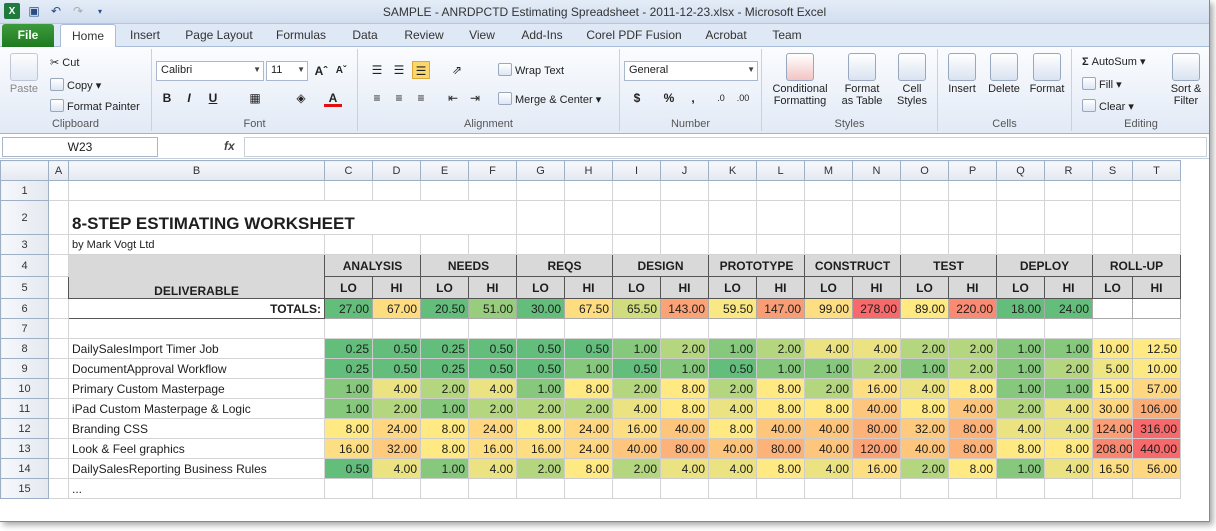  I want to click on cut-button: ✂ Cut, so click(64, 62).